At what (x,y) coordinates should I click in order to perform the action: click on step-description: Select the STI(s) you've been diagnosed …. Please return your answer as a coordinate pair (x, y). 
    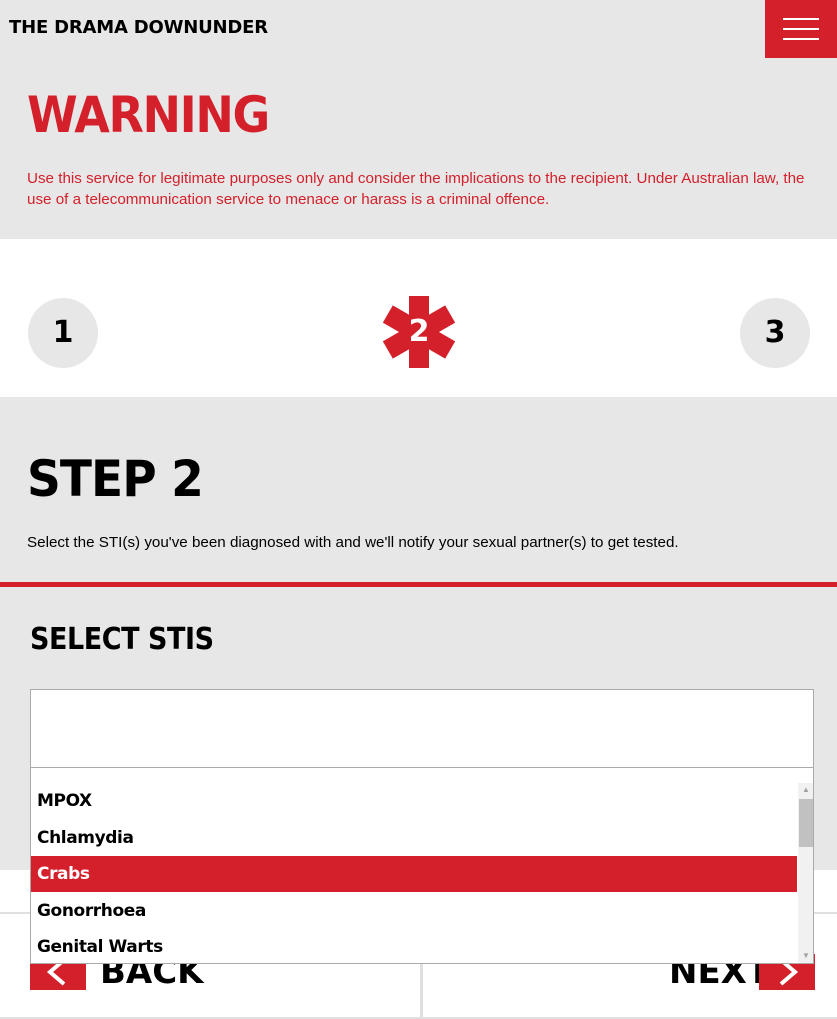
    Looking at the image, I should click on (353, 542).